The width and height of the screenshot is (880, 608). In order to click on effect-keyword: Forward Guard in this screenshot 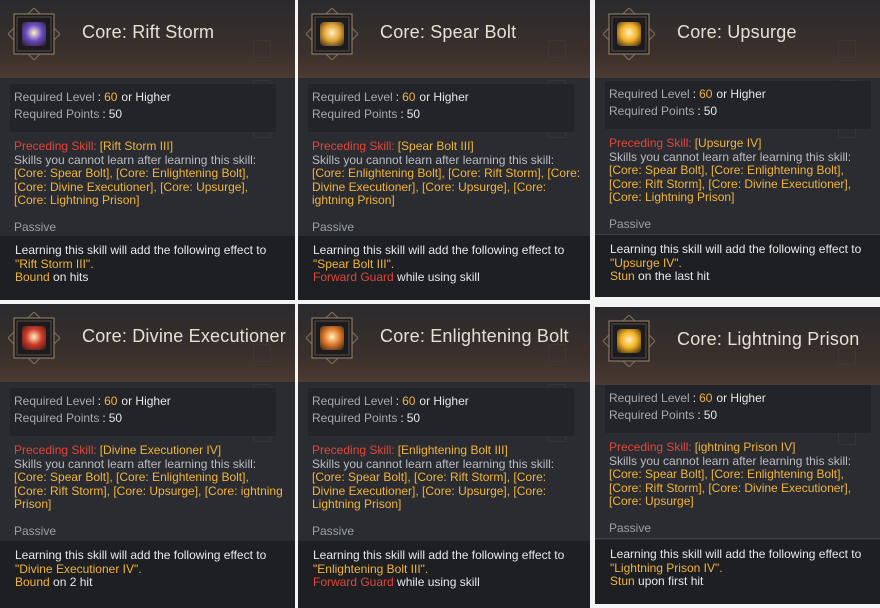, I will do `click(353, 277)`.